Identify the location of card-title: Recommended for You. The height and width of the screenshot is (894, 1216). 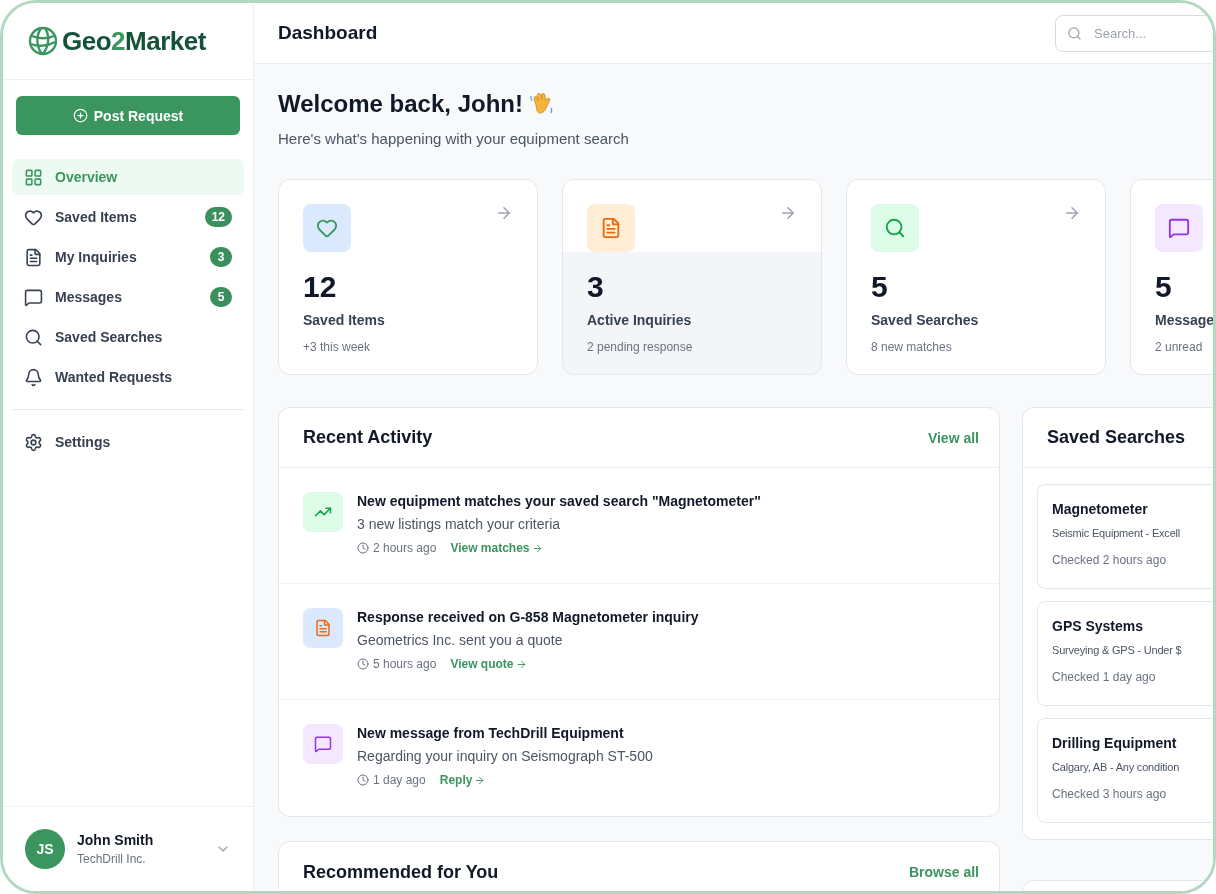
(401, 872).